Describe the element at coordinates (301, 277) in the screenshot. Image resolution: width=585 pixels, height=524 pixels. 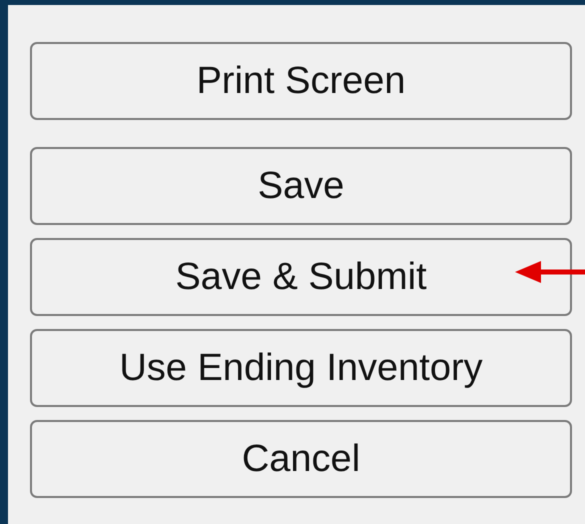
I see `action-button: Save & Submit` at that location.